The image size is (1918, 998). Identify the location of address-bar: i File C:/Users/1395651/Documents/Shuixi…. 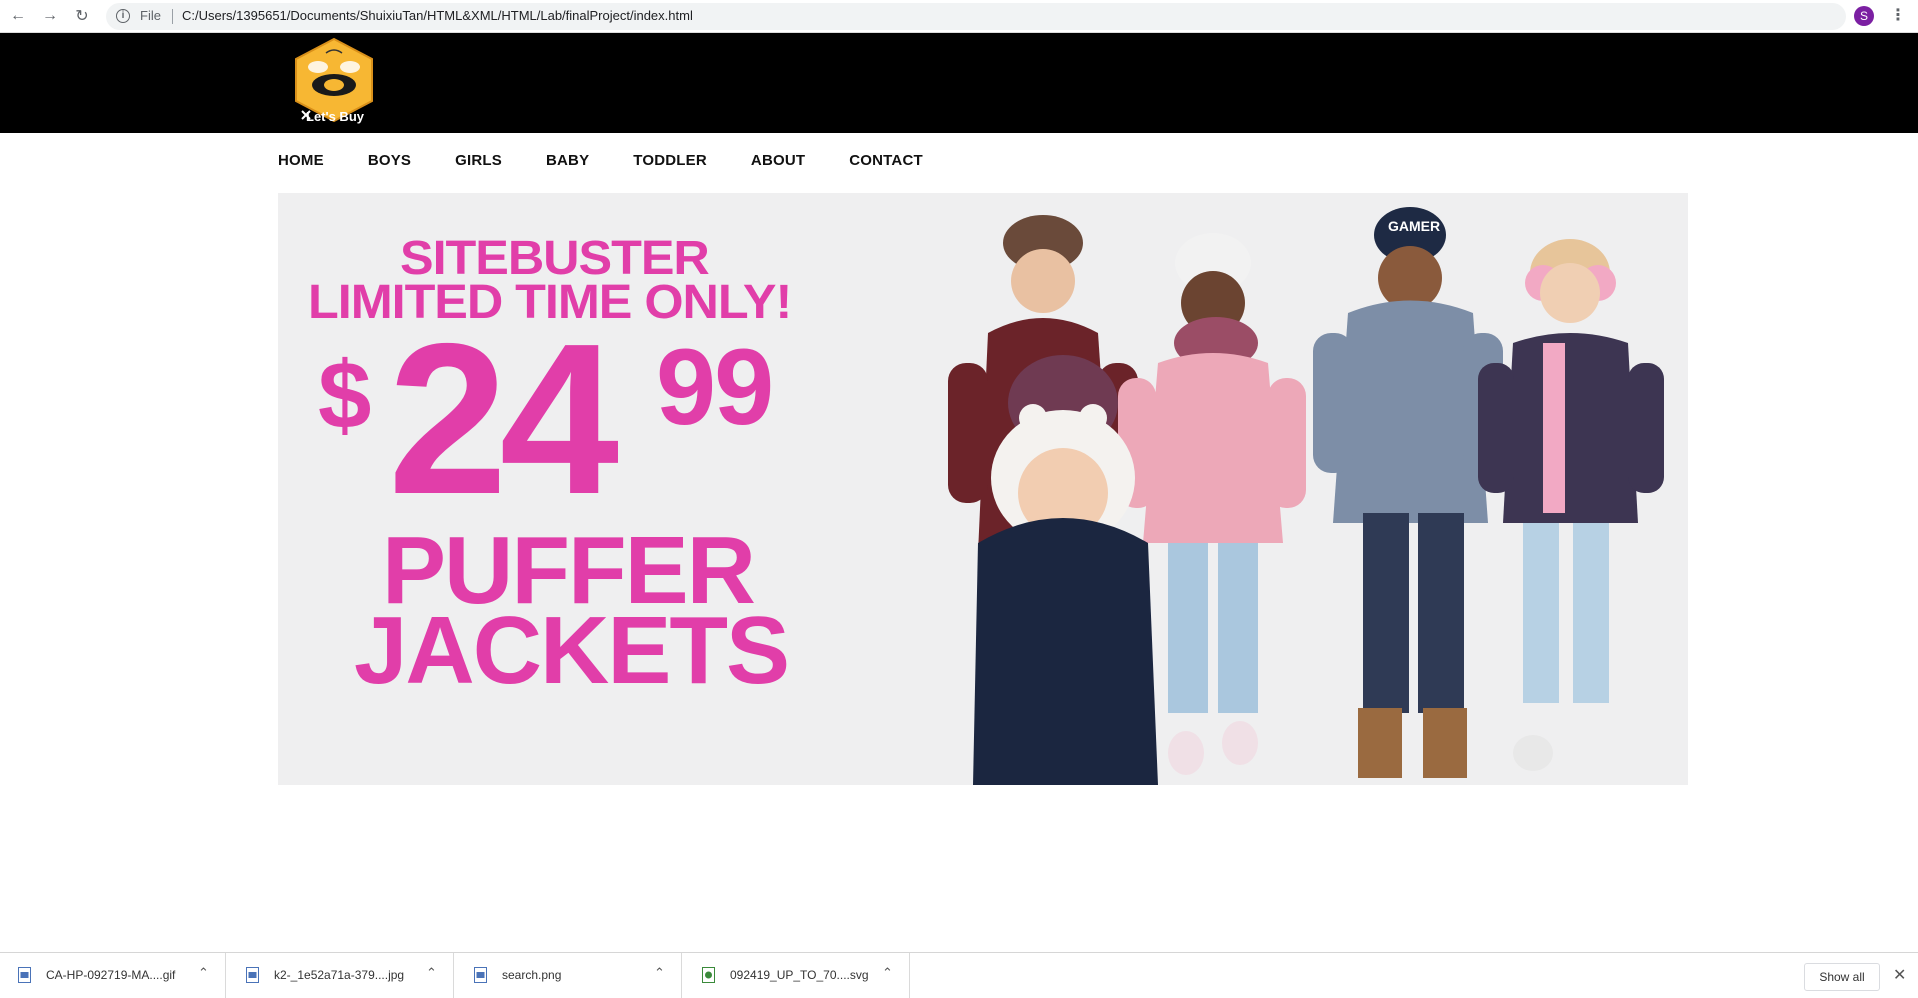
(976, 16).